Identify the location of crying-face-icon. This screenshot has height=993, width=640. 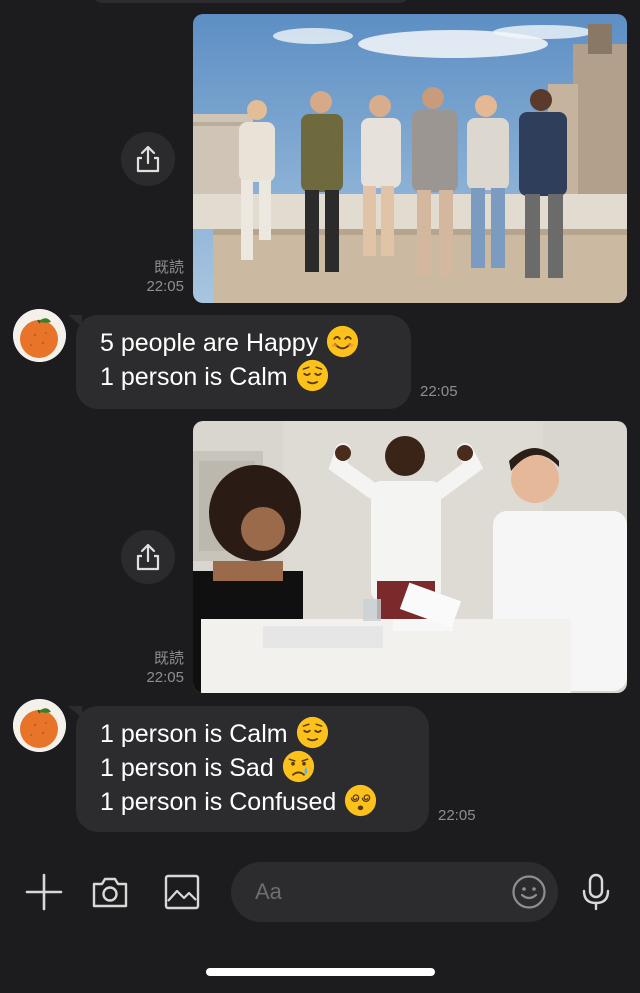
(298, 766).